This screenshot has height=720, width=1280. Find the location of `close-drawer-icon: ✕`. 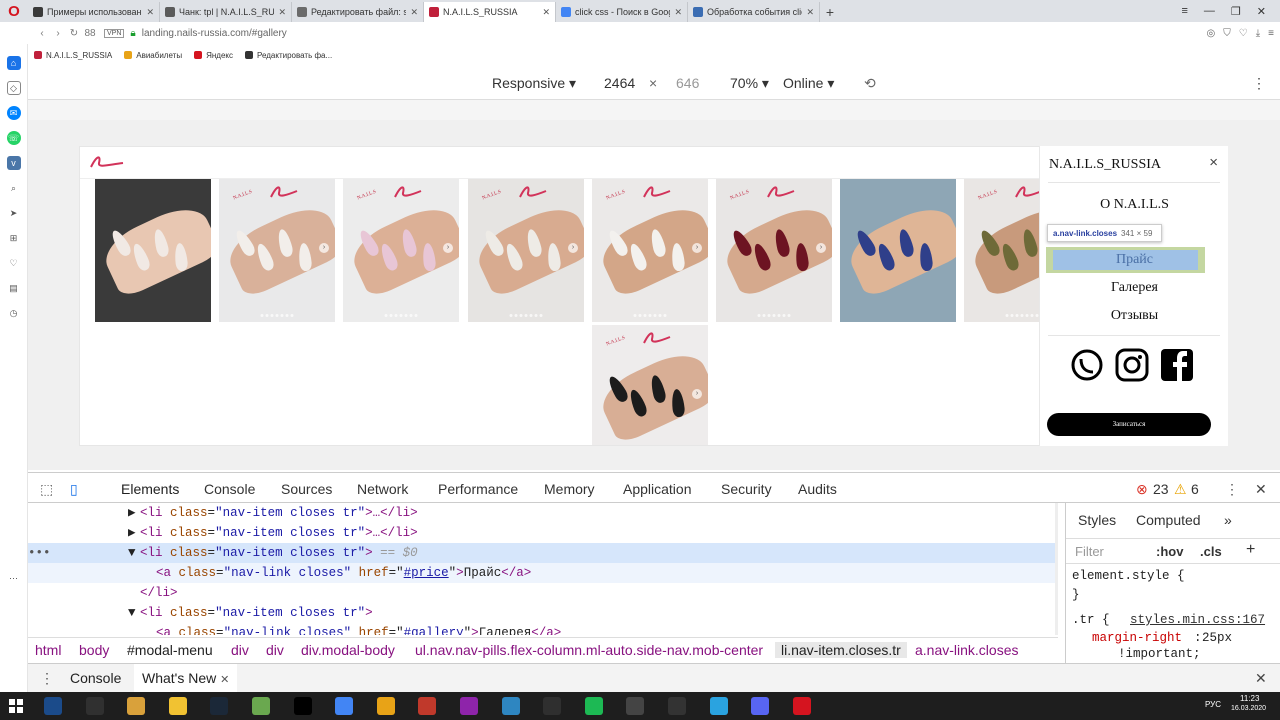

close-drawer-icon: ✕ is located at coordinates (1261, 678).